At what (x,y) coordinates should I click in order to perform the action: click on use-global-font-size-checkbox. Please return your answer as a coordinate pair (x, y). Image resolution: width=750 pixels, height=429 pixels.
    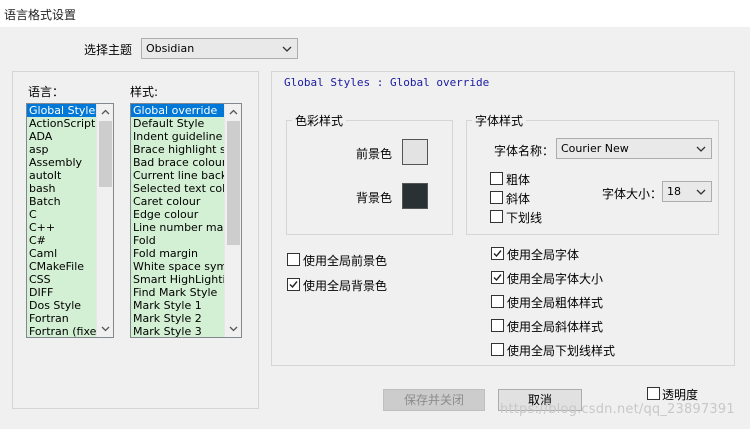
    Looking at the image, I should click on (497, 277).